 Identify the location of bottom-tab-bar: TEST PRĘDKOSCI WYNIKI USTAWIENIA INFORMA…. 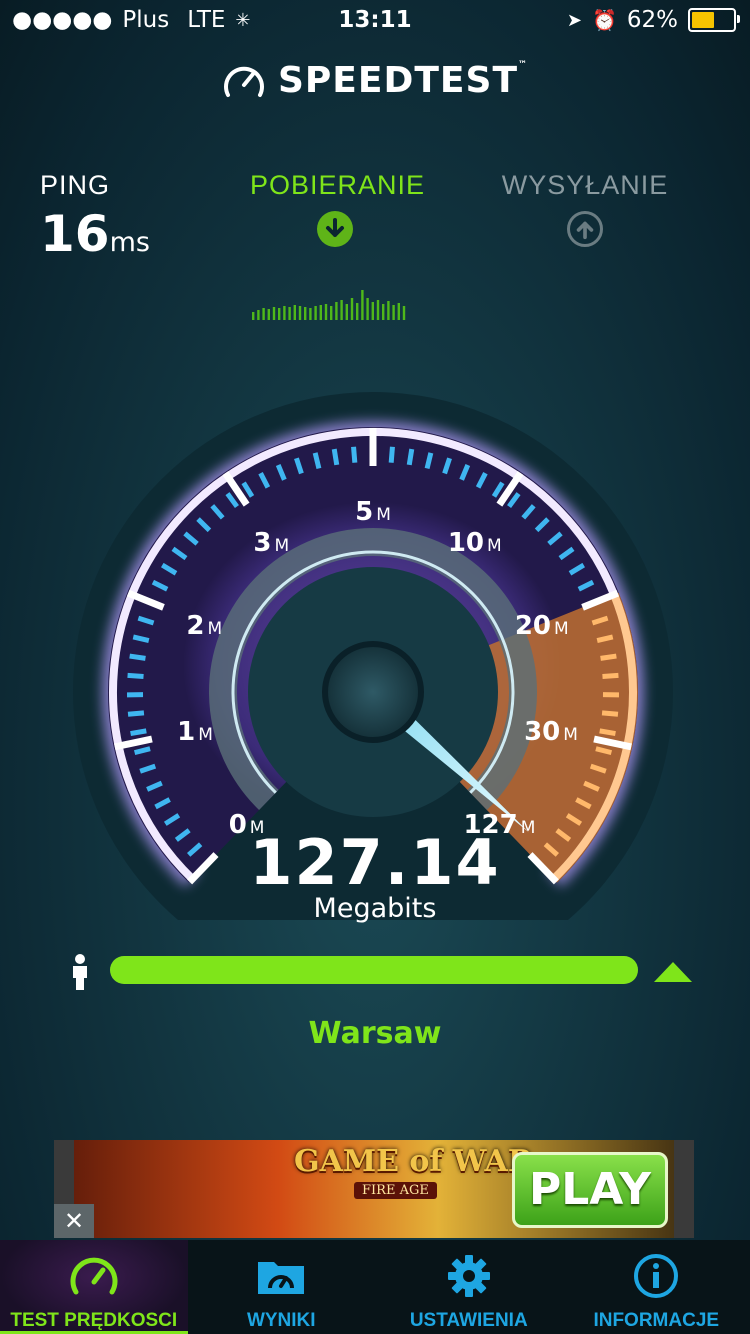
(375, 1287).